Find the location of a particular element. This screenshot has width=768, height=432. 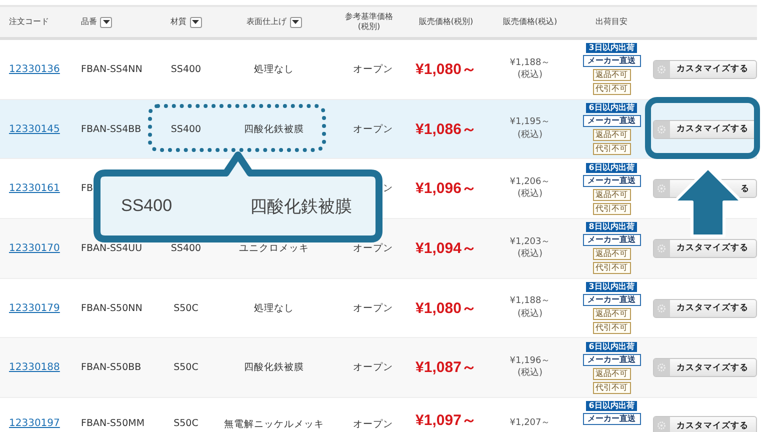

table-cell: FBAN-SS4NN is located at coordinates (111, 69).